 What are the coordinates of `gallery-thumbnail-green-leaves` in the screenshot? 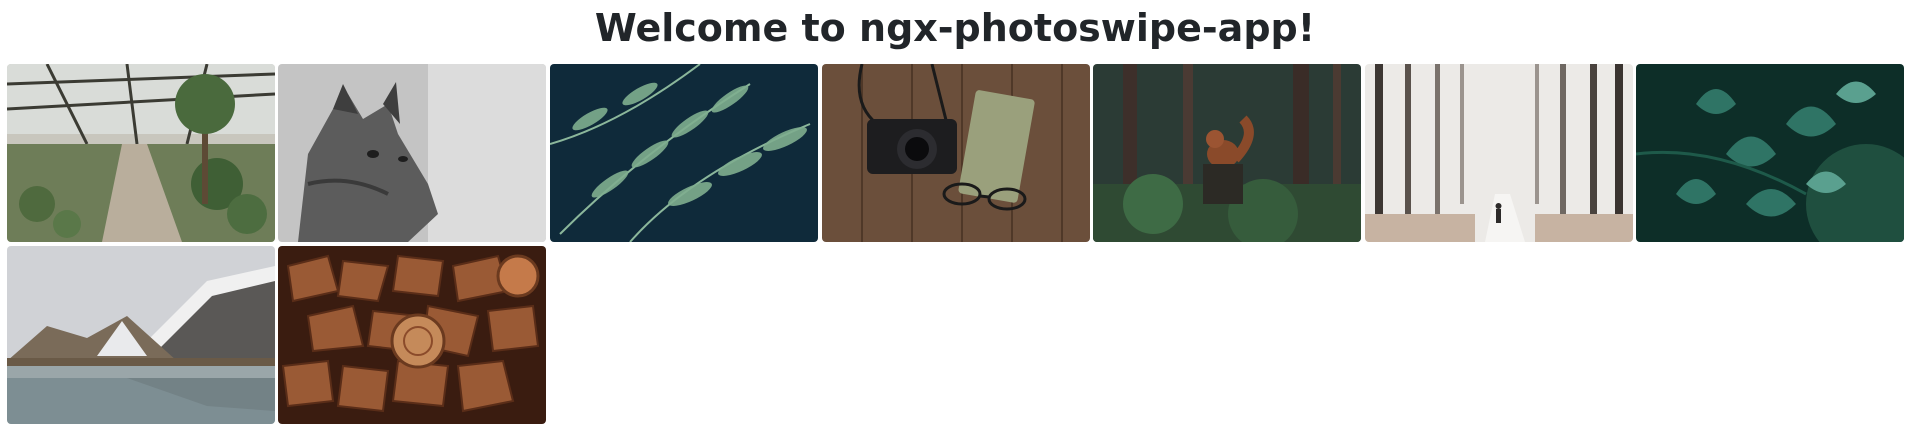 It's located at (1770, 153).